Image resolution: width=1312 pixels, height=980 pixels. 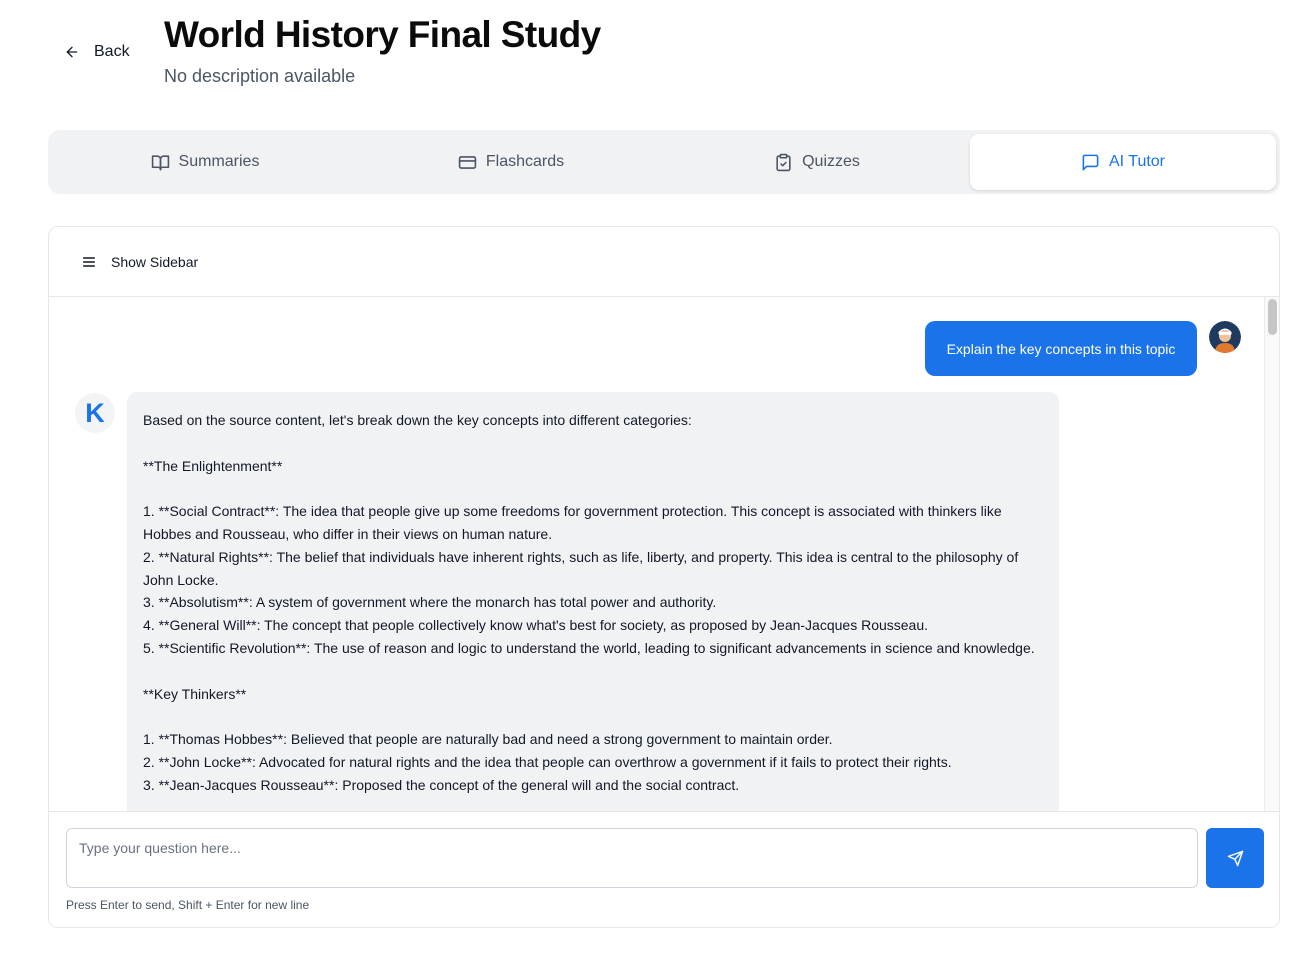 I want to click on tab-label: Summaries, so click(x=219, y=161).